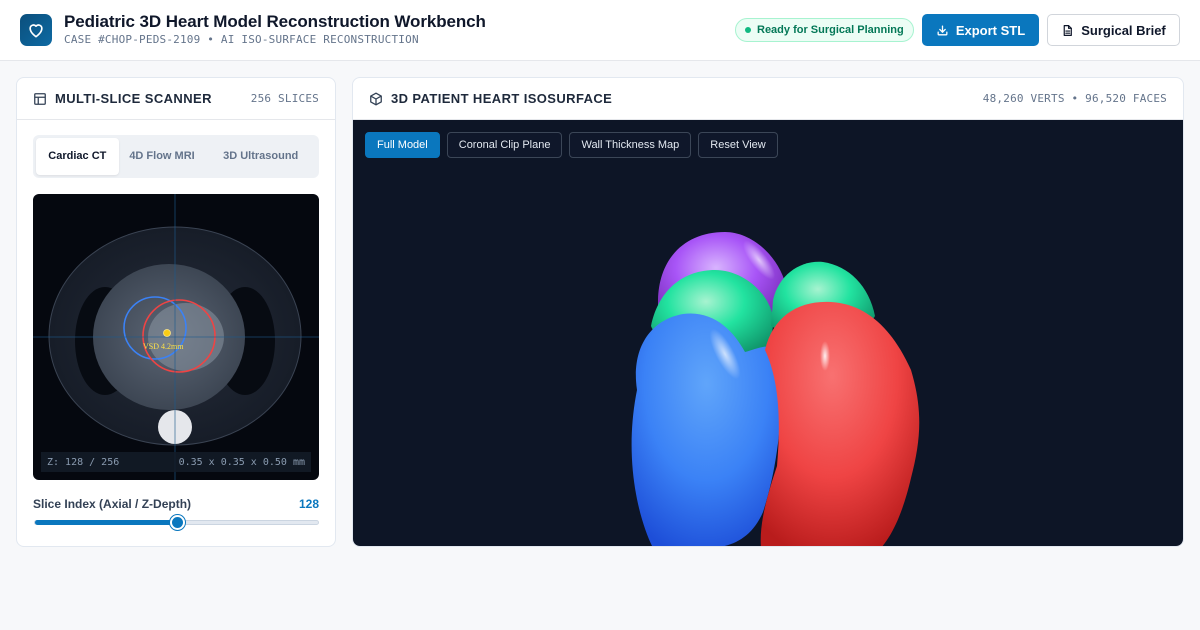  What do you see at coordinates (308, 504) in the screenshot?
I see `slice-slider-value: 128` at bounding box center [308, 504].